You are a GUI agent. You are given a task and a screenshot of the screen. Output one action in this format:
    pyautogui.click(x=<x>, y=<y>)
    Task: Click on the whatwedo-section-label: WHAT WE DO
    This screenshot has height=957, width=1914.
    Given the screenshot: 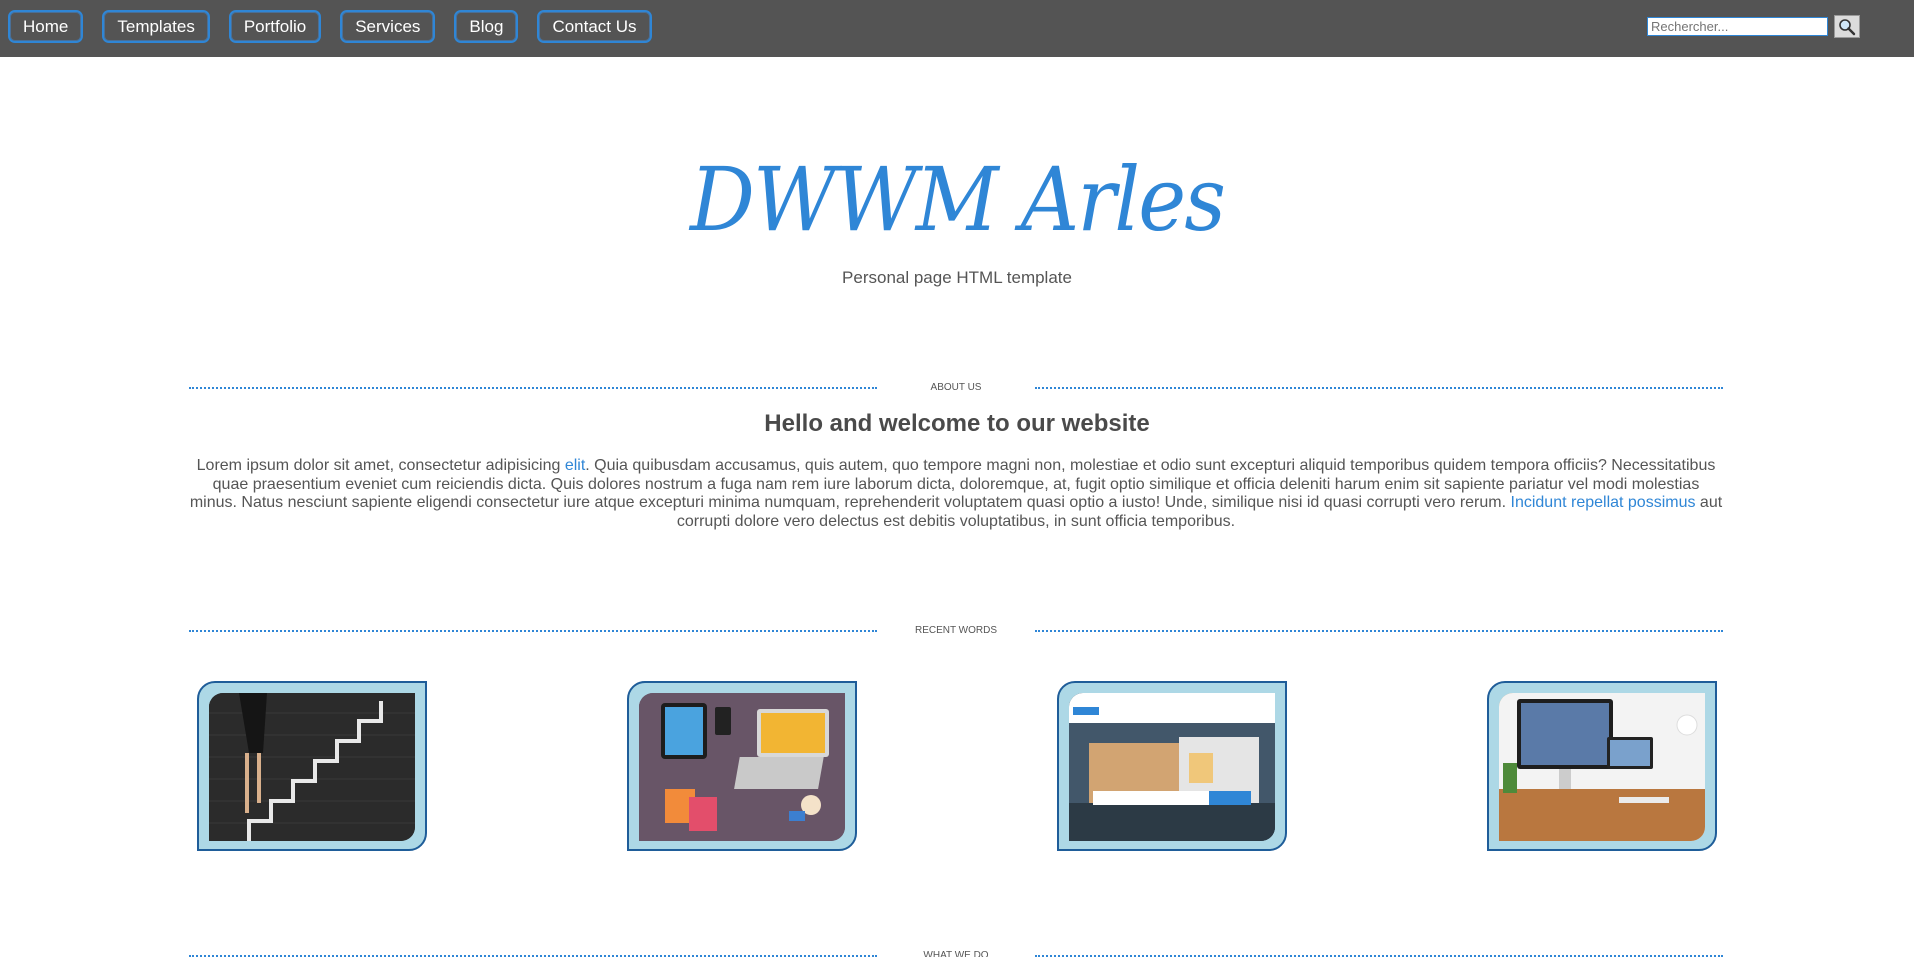 What is the action you would take?
    pyautogui.click(x=956, y=953)
    